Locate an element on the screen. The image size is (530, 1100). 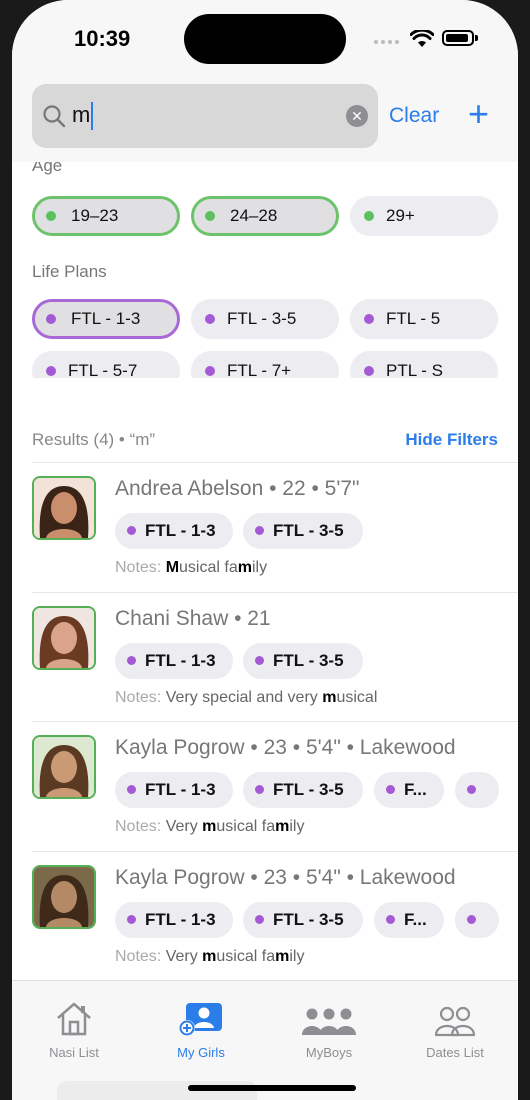
battery-tip is located at coordinates (476, 38).